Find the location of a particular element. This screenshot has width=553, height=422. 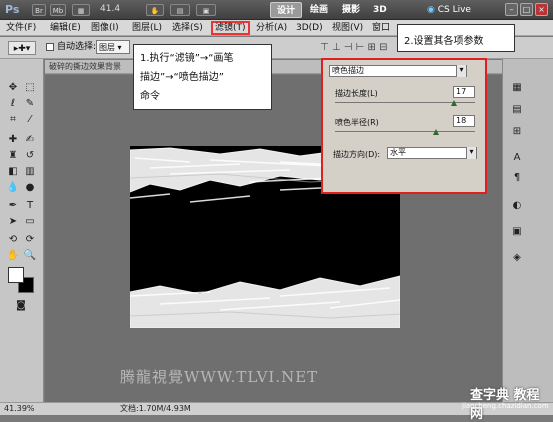

menu-edit: 编辑(E) is located at coordinates (65, 28).